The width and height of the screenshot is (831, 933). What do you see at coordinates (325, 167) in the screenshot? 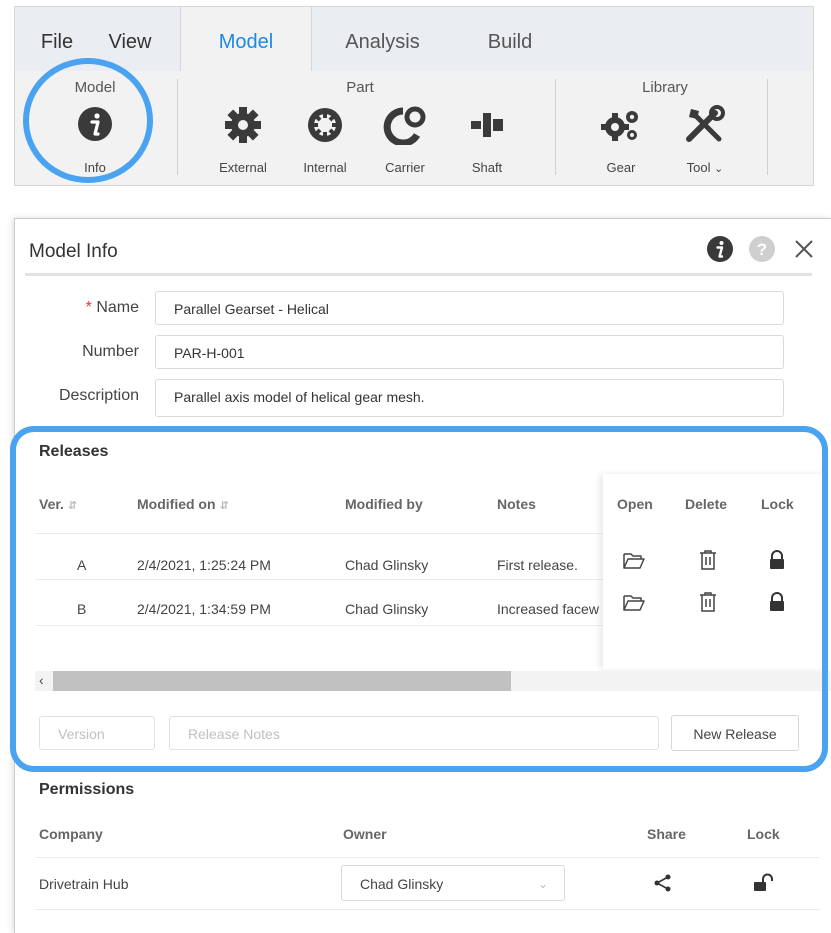
I see `internal-gear-label: Internal` at bounding box center [325, 167].